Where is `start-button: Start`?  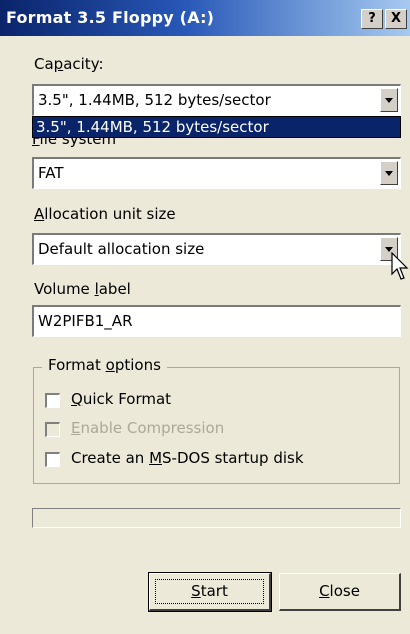 start-button: Start is located at coordinates (210, 592).